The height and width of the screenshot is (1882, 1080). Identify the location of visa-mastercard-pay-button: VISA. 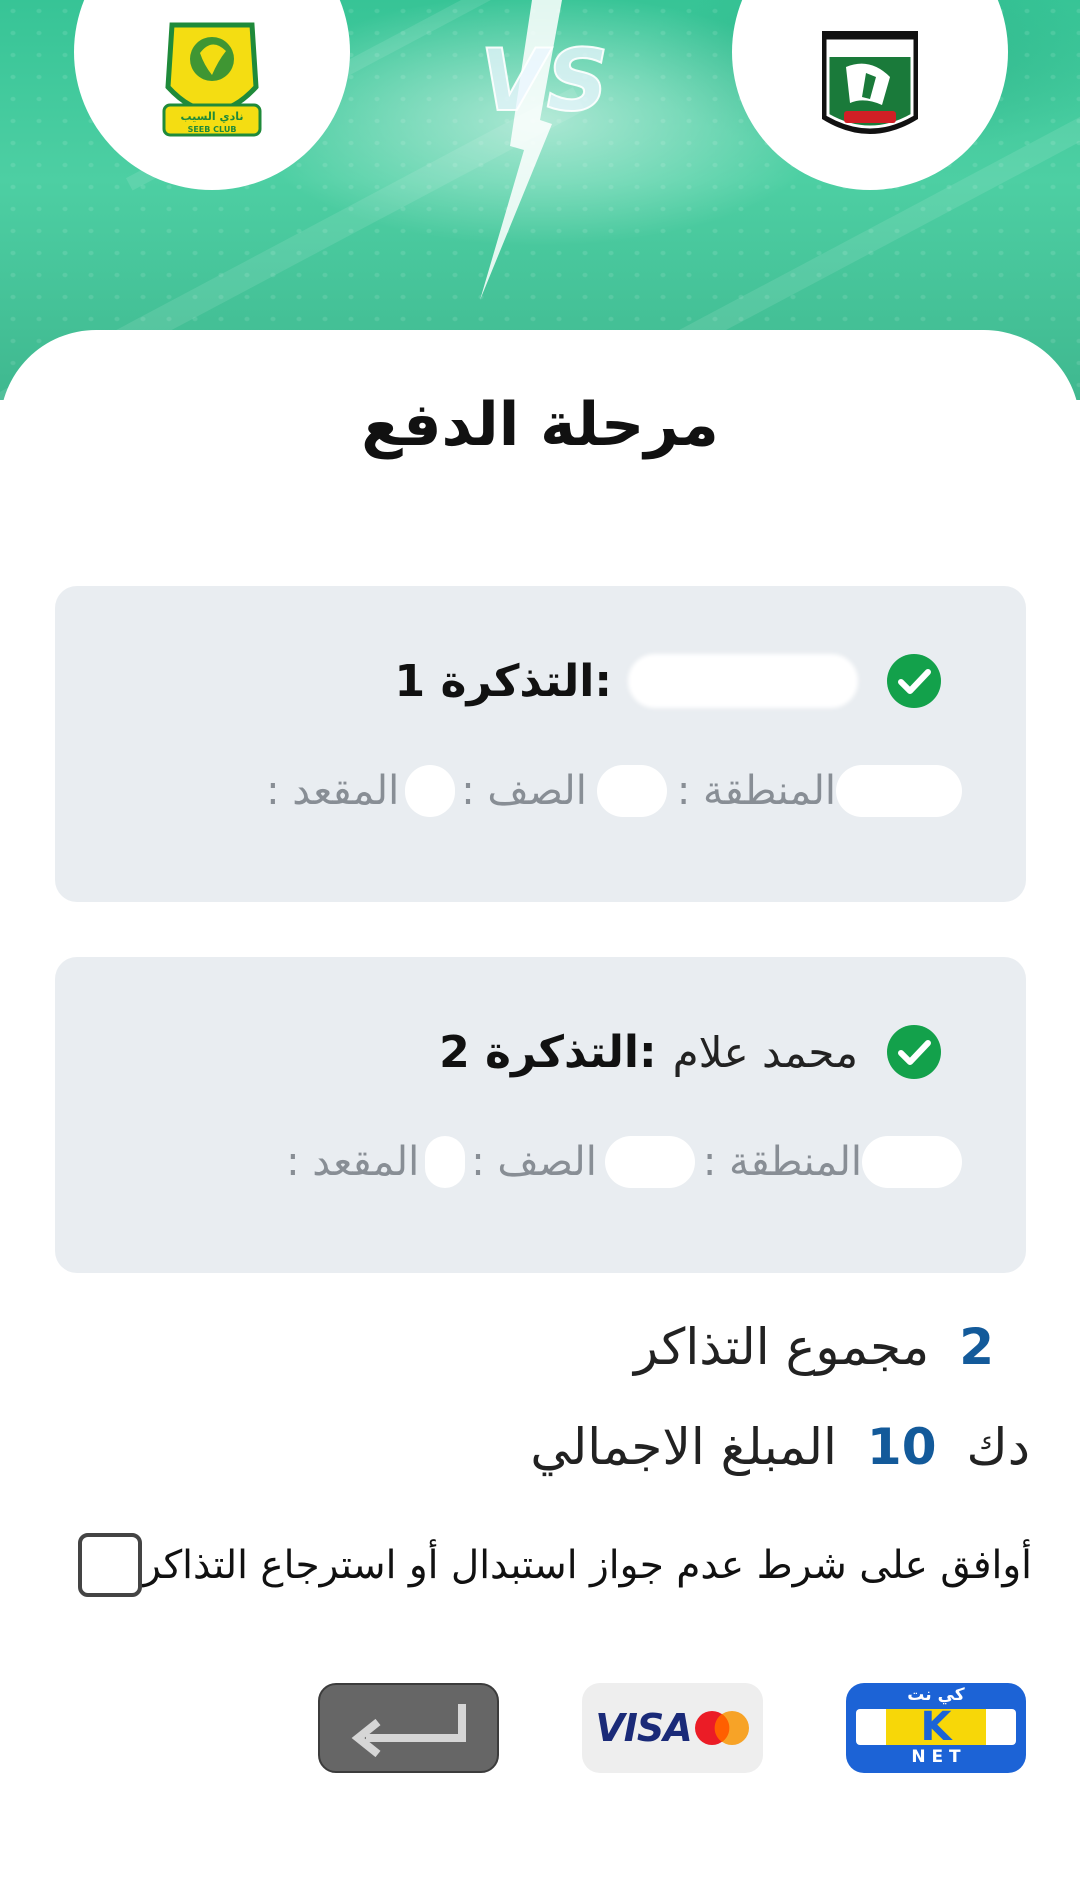
(672, 1728).